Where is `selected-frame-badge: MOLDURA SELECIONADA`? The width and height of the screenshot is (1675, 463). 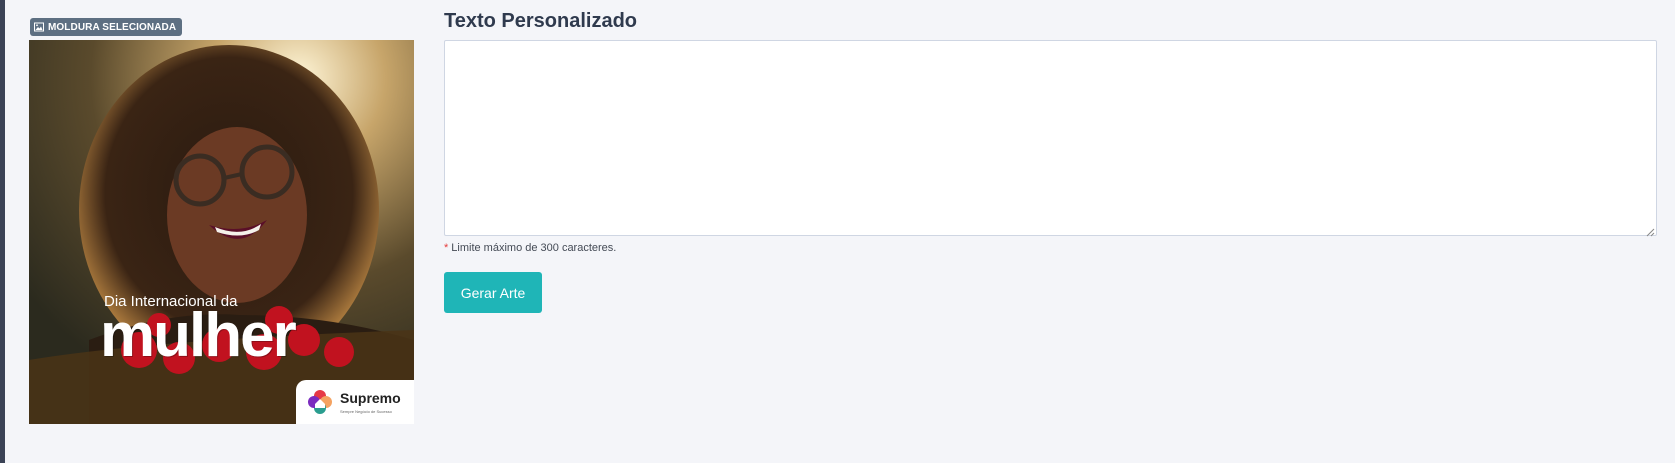 selected-frame-badge: MOLDURA SELECIONADA is located at coordinates (106, 27).